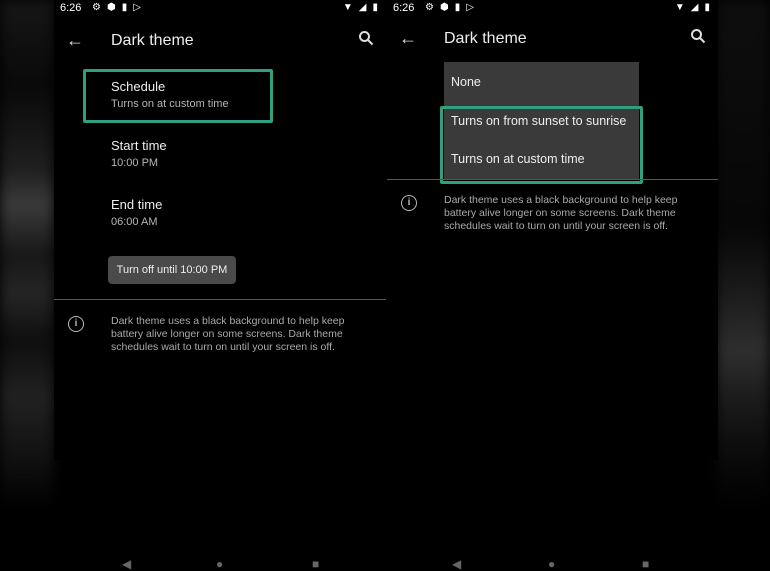 This screenshot has height=571, width=770. I want to click on end-time-setting: End time 06:00 AM, so click(136, 212).